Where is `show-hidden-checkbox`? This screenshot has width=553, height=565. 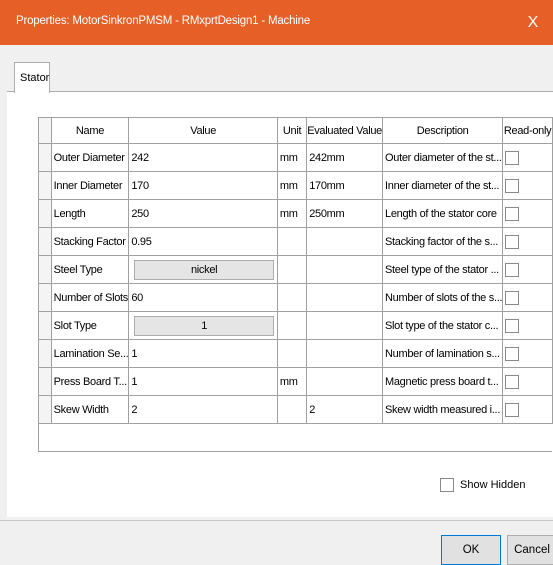 show-hidden-checkbox is located at coordinates (447, 485).